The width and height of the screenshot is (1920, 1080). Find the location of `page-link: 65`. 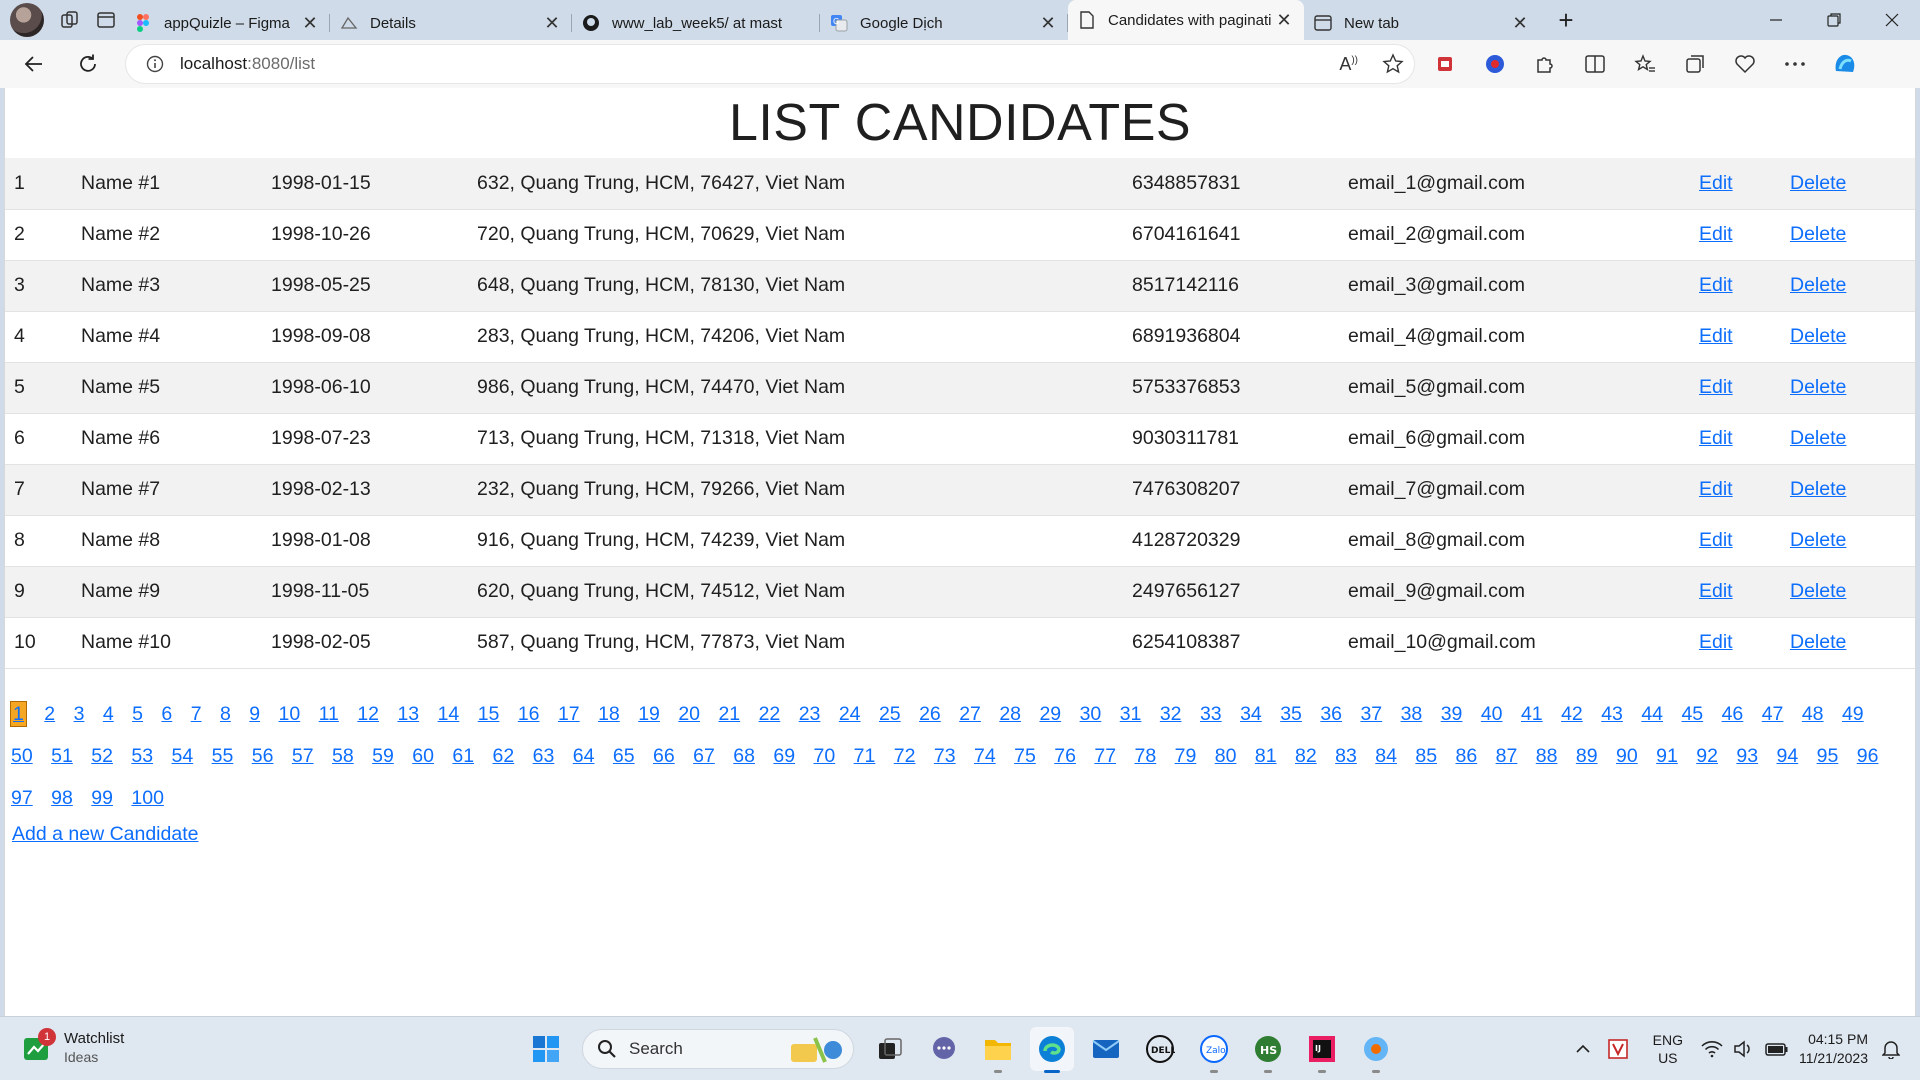

page-link: 65 is located at coordinates (624, 756).